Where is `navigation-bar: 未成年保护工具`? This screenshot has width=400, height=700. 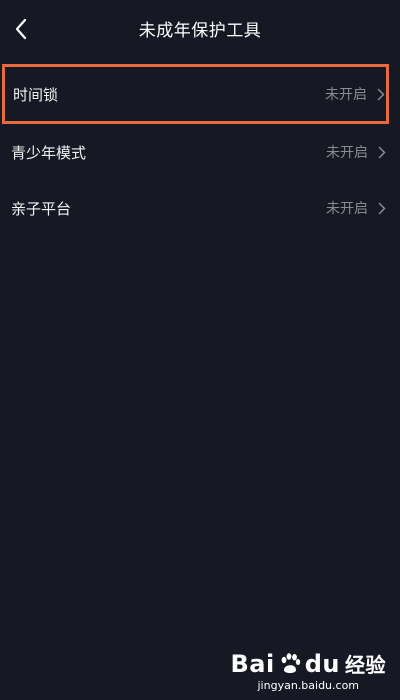 navigation-bar: 未成年保护工具 is located at coordinates (200, 29).